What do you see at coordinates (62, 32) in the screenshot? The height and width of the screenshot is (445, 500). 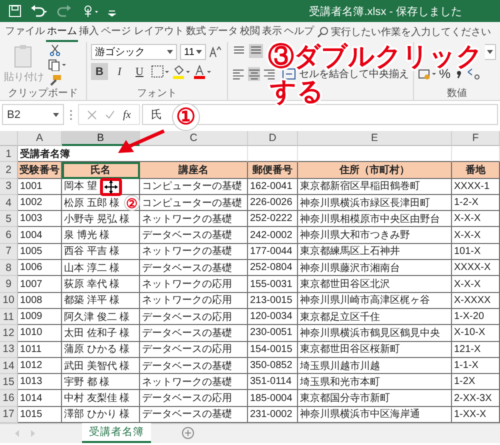 I see `ribbon-tab: ホーム` at bounding box center [62, 32].